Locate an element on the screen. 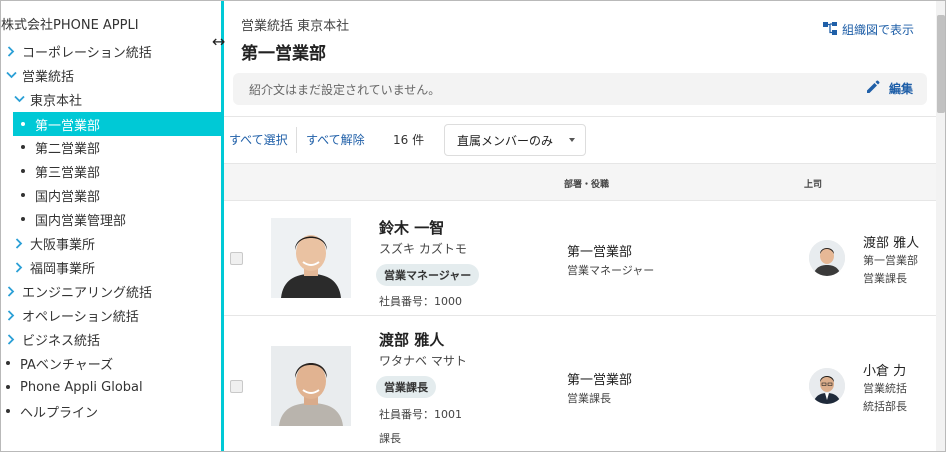  sidebar-item: 第一営業部 is located at coordinates (117, 124).